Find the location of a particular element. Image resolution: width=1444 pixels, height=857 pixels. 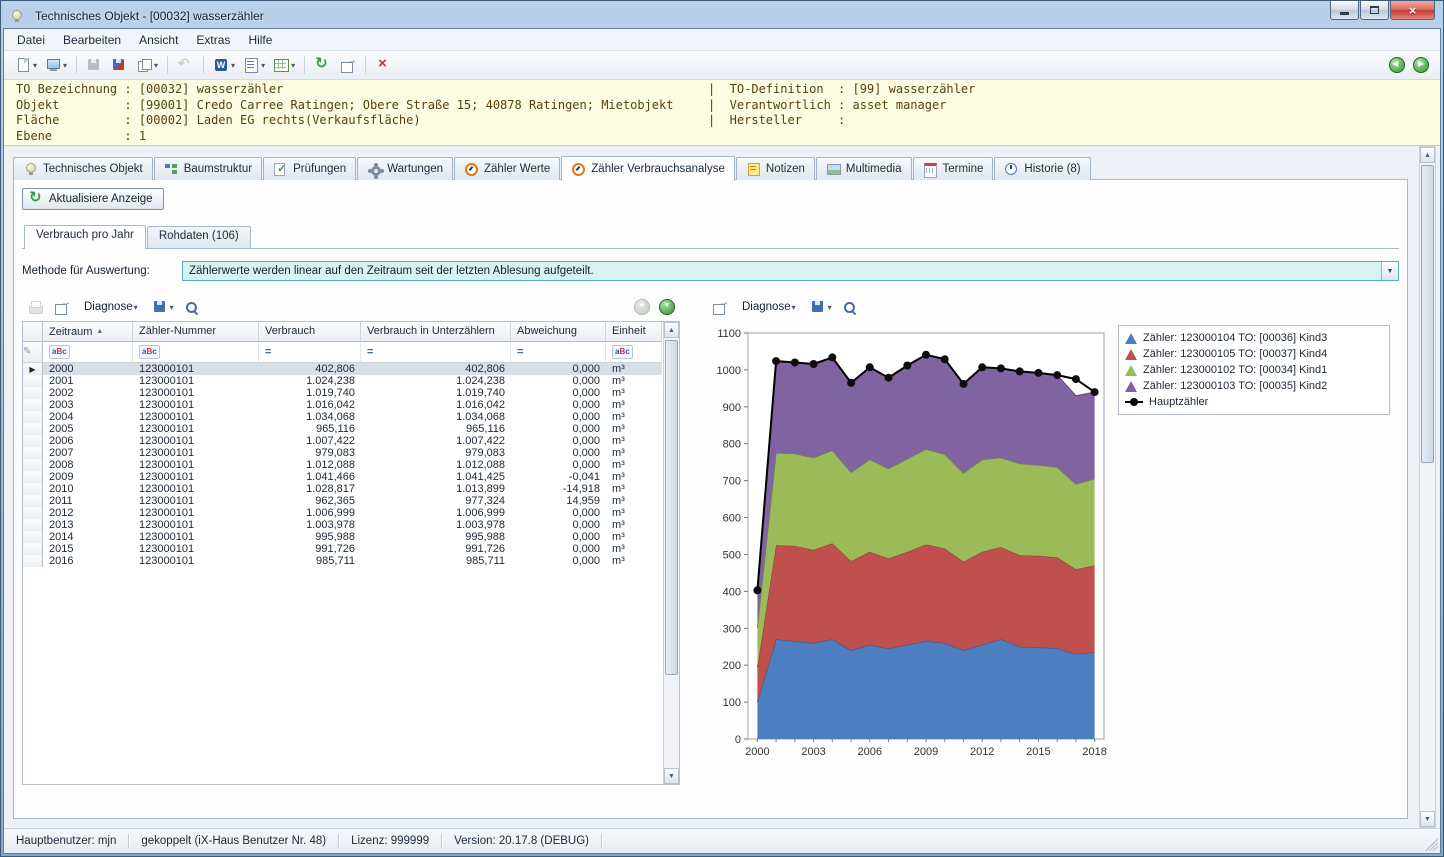

copy-button: ▾ is located at coordinates (147, 65).